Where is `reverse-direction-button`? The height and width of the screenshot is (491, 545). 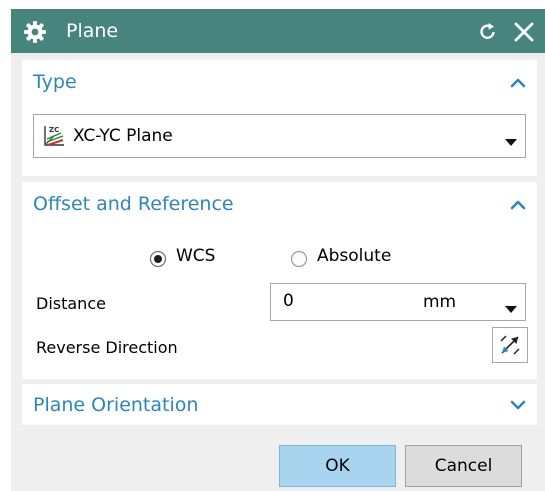 reverse-direction-button is located at coordinates (510, 345).